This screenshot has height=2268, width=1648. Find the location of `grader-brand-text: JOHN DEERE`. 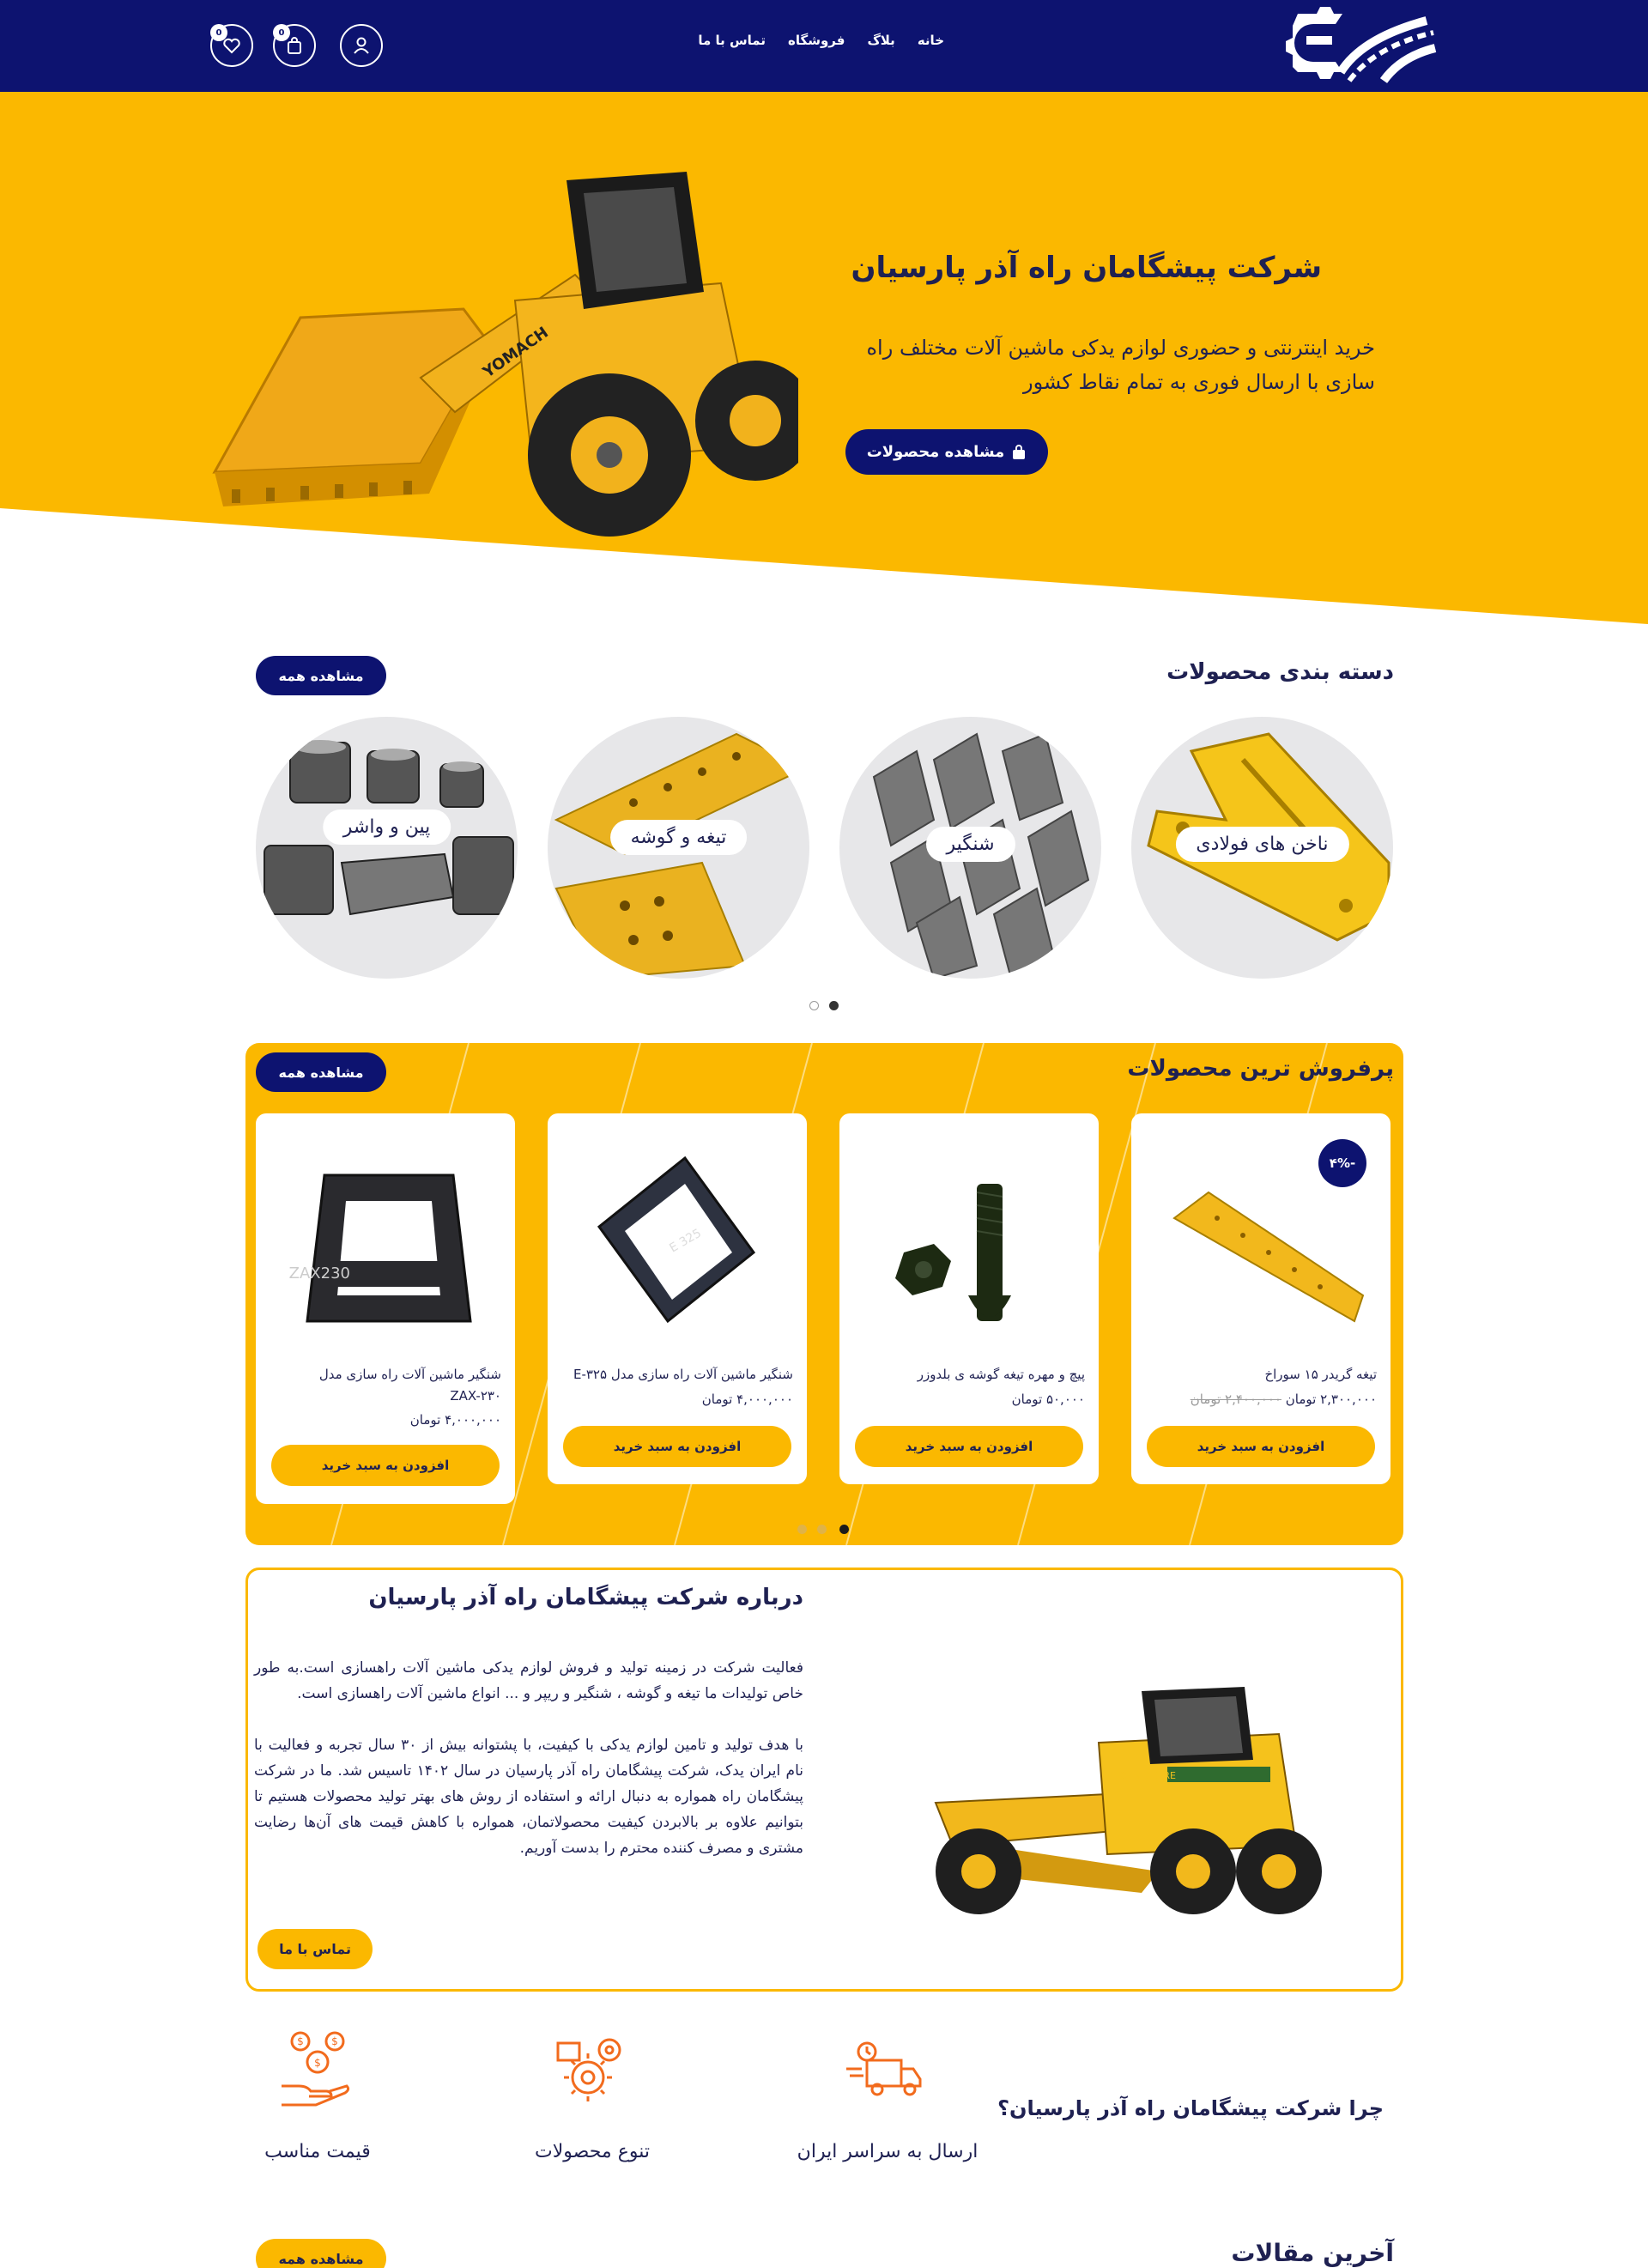

grader-brand-text: JOHN DEERE is located at coordinates (1146, 1775).